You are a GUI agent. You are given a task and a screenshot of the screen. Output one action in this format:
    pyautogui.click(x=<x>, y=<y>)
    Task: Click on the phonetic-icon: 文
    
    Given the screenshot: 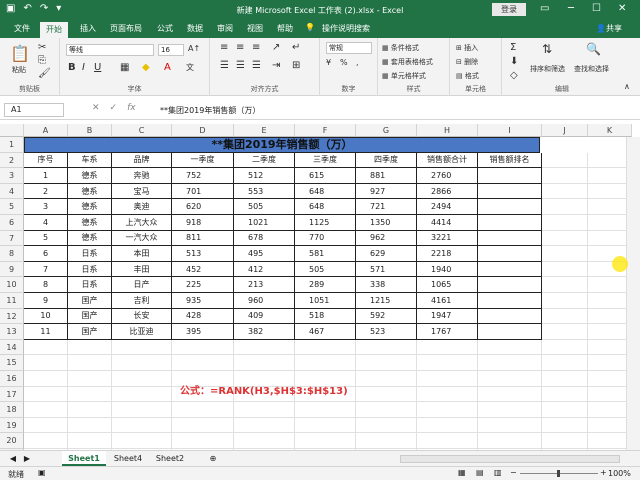 What is the action you would take?
    pyautogui.click(x=190, y=67)
    